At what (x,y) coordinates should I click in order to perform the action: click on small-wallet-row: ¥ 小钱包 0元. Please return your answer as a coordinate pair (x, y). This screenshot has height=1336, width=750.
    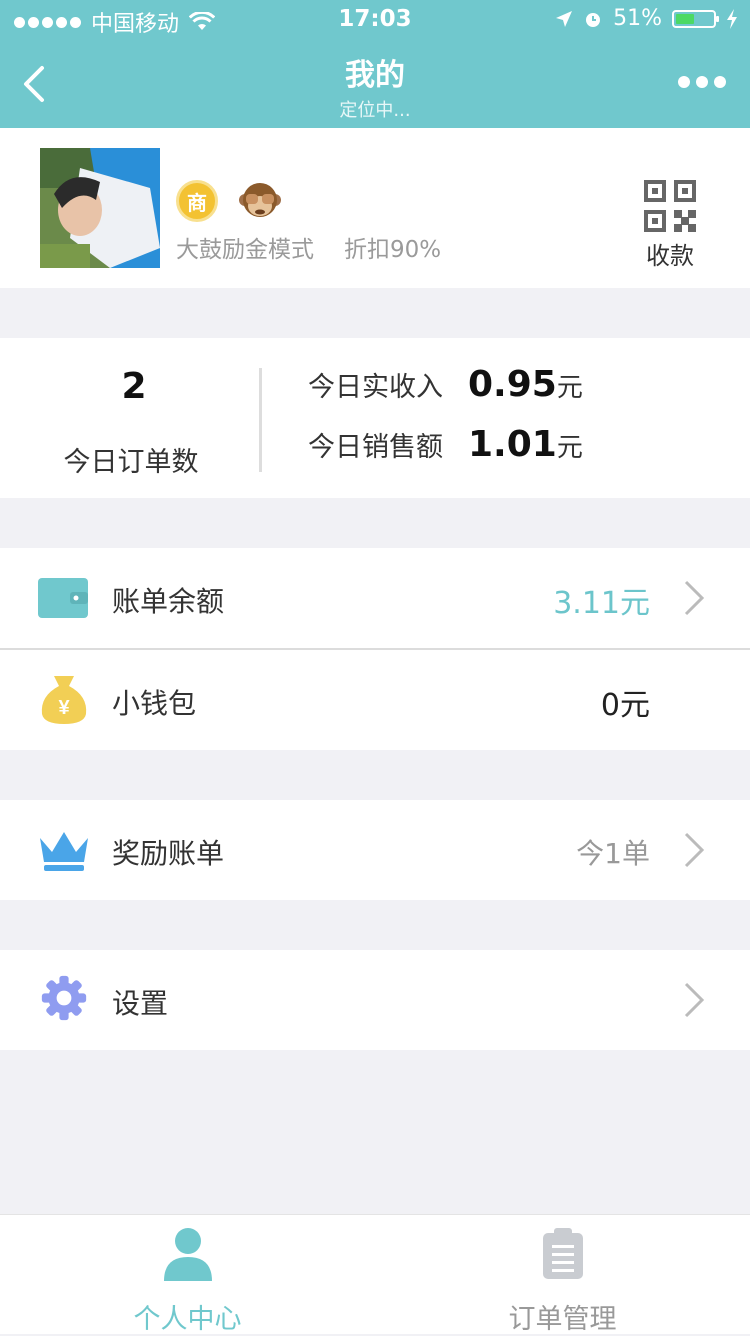
    Looking at the image, I should click on (375, 700).